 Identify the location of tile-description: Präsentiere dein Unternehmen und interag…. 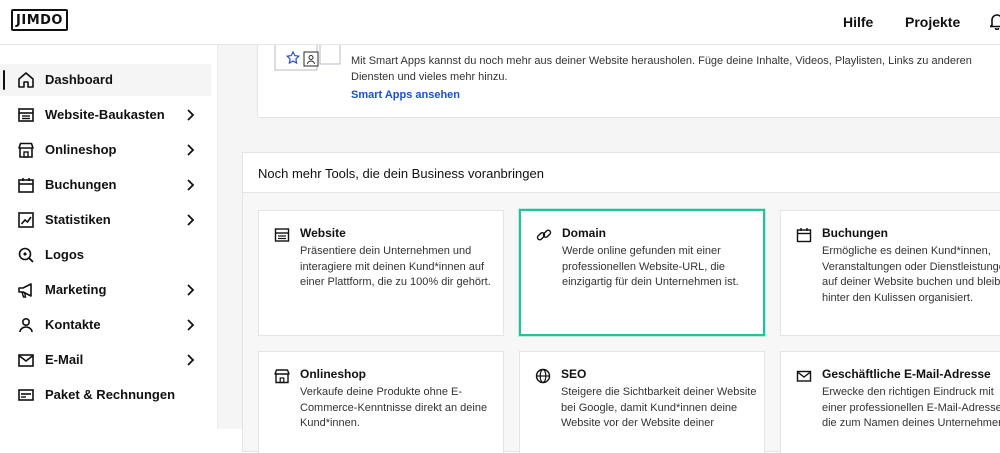
(395, 266).